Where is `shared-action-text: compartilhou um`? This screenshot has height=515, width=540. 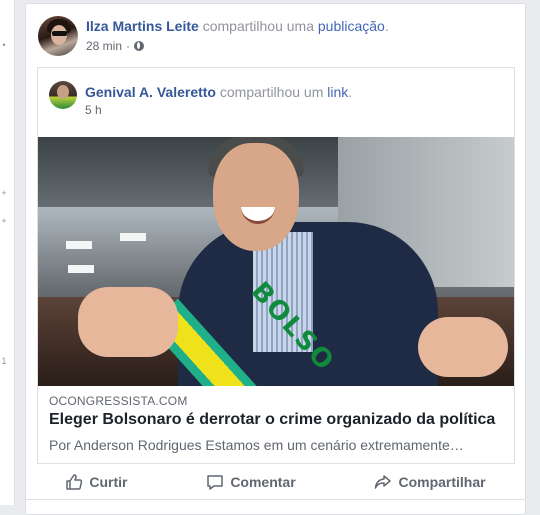
shared-action-text: compartilhou um is located at coordinates (271, 92).